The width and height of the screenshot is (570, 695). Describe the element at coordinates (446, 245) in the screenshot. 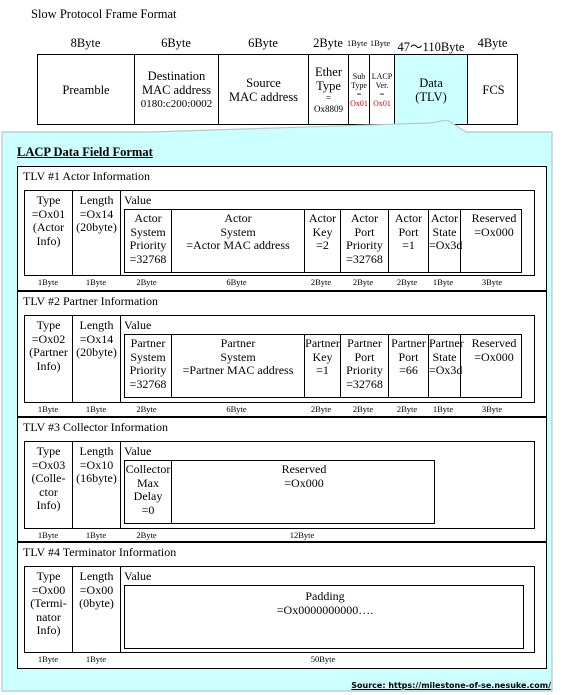

I see `tlv-value-text: =Ox3d` at that location.